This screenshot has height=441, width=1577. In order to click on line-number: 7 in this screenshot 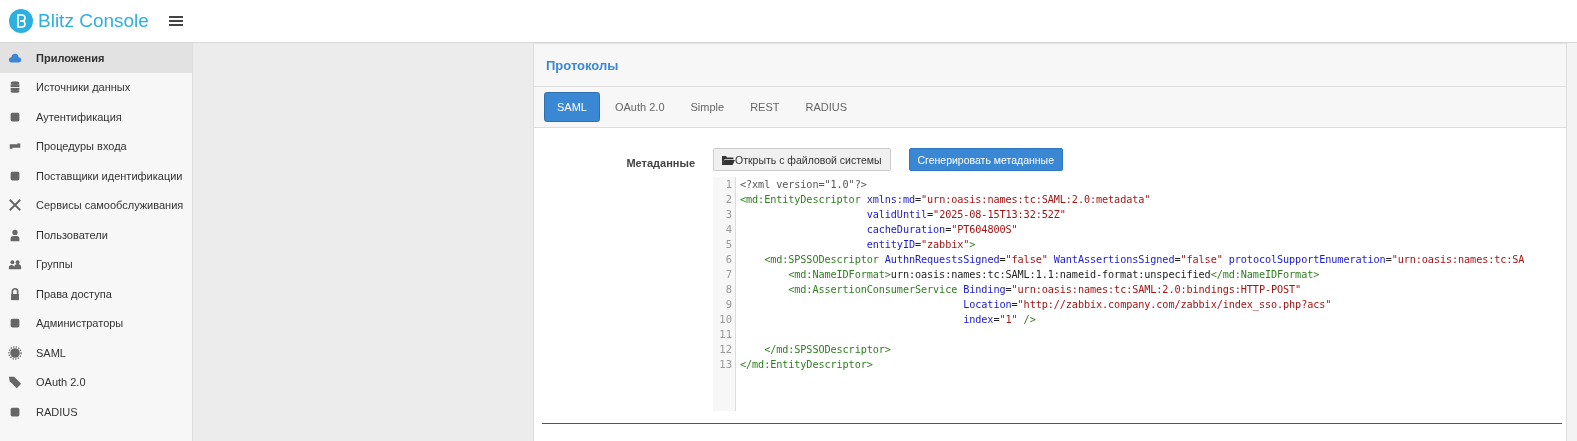, I will do `click(728, 274)`.